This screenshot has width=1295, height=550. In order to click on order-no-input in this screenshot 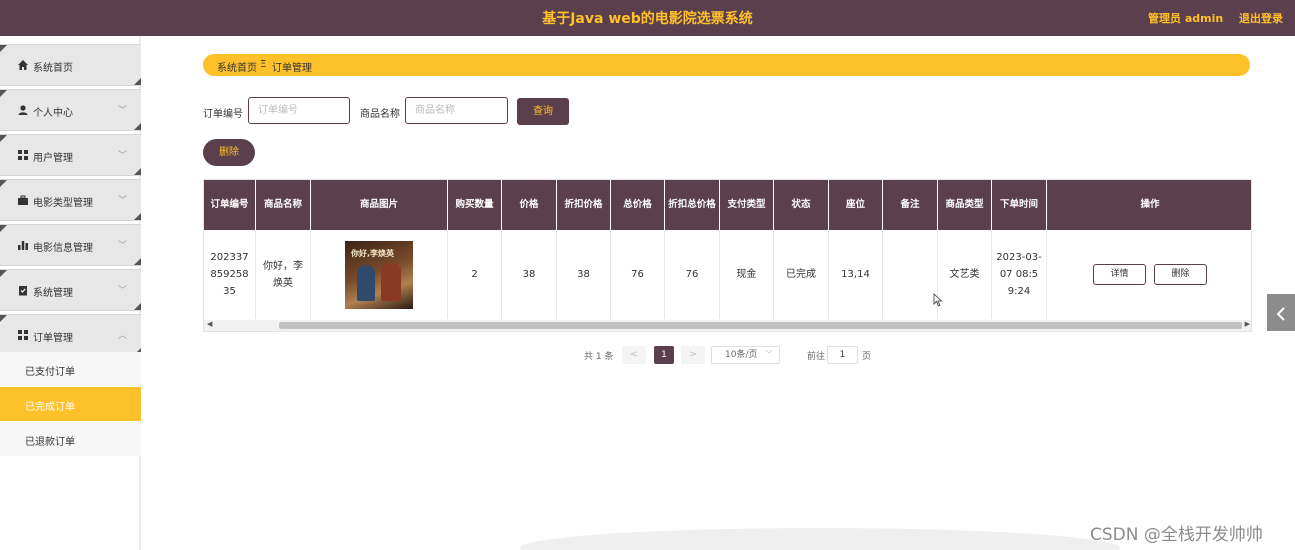, I will do `click(299, 110)`.